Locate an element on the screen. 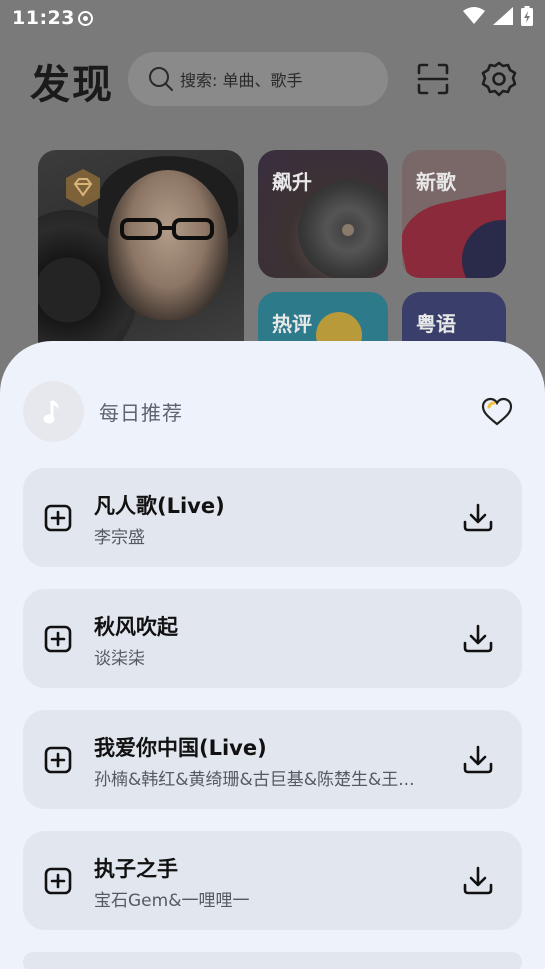  sheet-header: 每日推荐 is located at coordinates (272, 411).